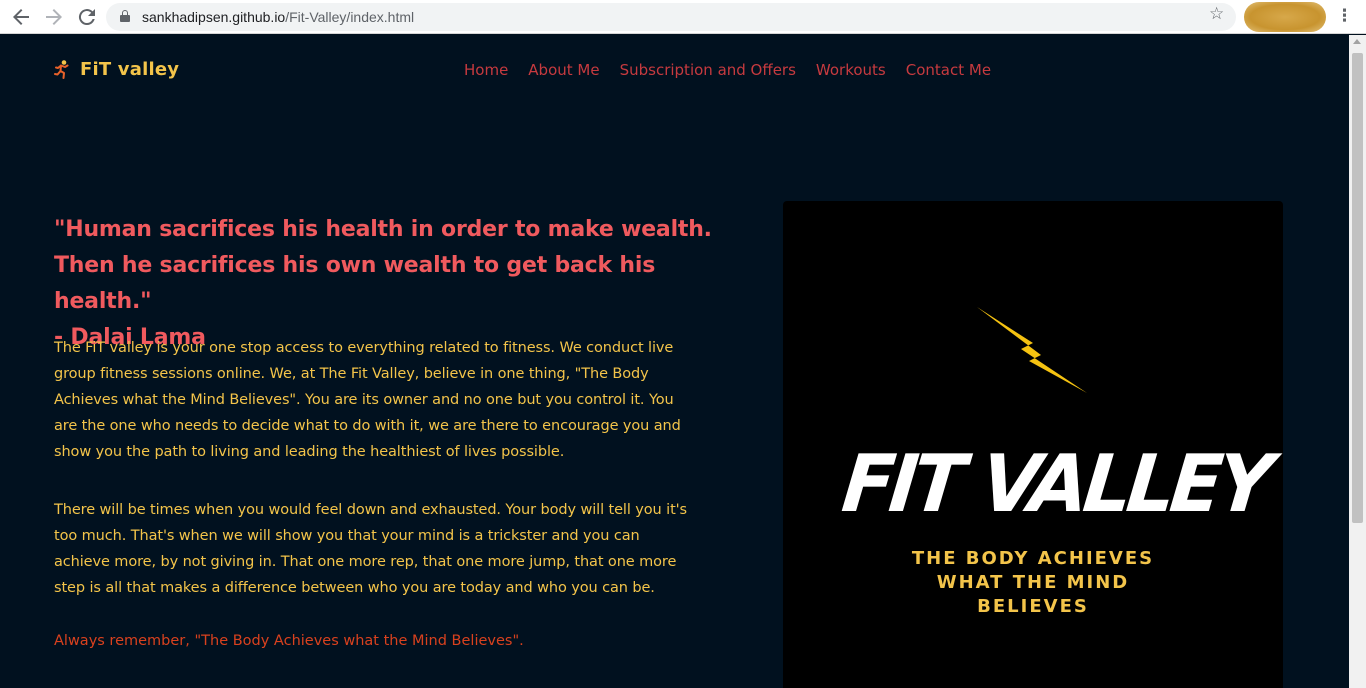 The image size is (1366, 688). Describe the element at coordinates (54, 17) in the screenshot. I see `forward-arrow-icon` at that location.